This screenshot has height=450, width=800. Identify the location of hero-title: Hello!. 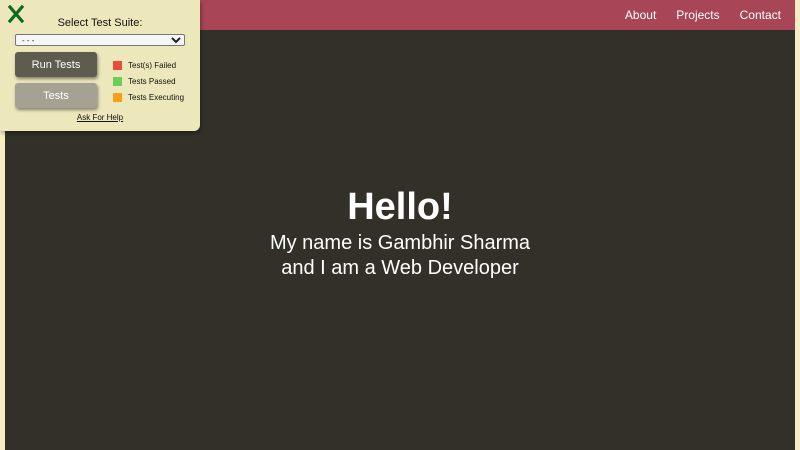
(400, 207).